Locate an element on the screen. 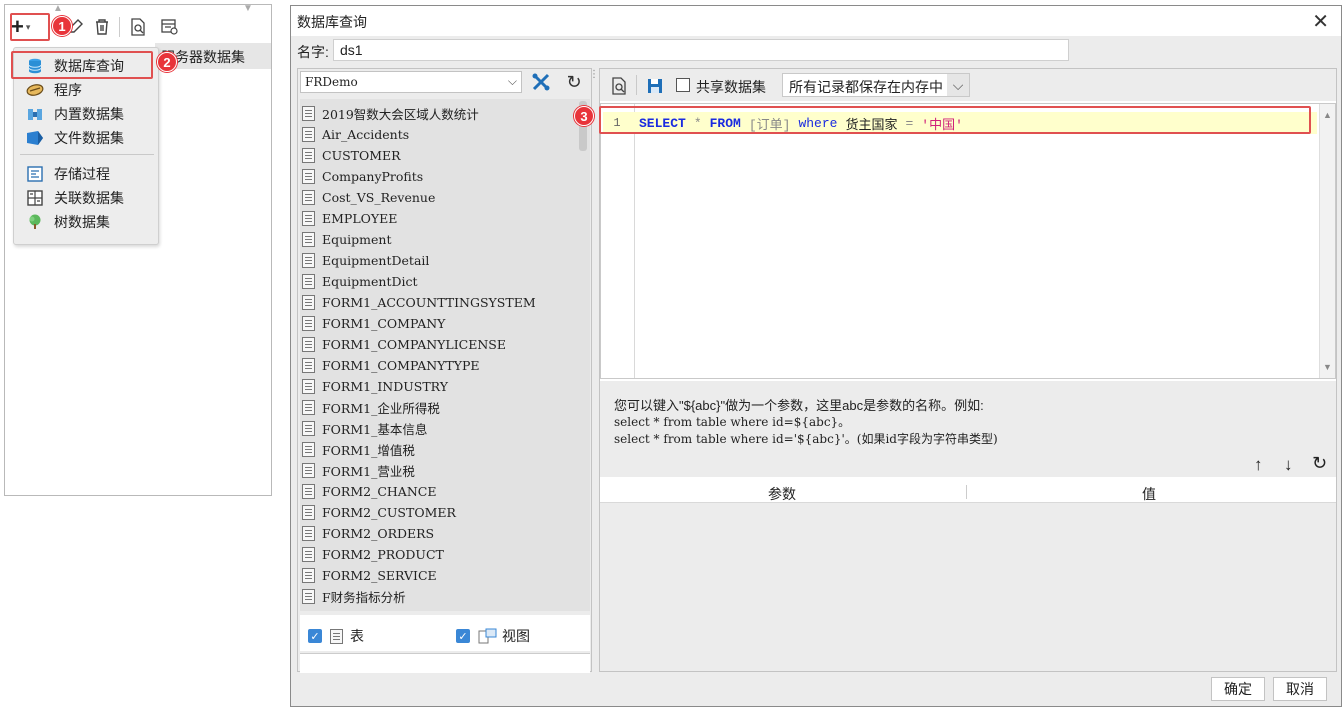  table-list-item: F财务指标分析 is located at coordinates (354, 596).